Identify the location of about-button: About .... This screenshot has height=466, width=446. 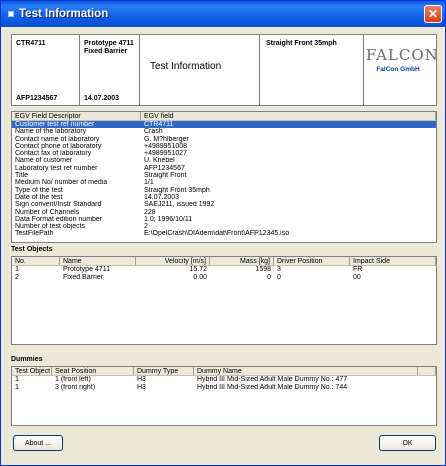
(38, 443).